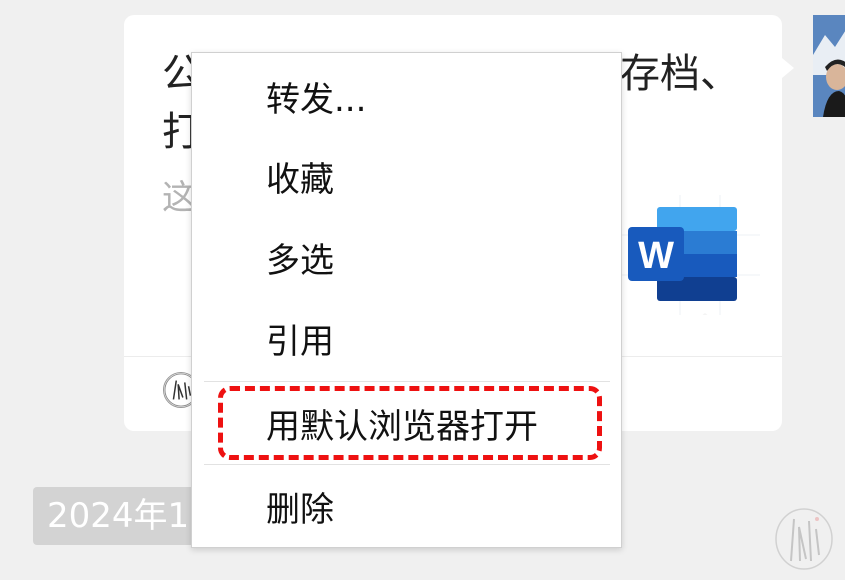 The height and width of the screenshot is (580, 845). What do you see at coordinates (680, 74) in the screenshot?
I see `message-title-end: 存档、` at bounding box center [680, 74].